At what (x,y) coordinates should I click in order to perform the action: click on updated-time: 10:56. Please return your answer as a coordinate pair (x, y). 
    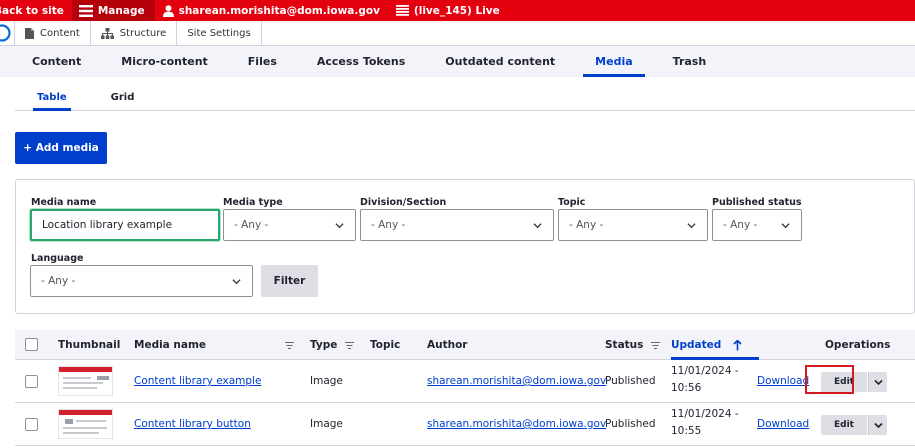
    Looking at the image, I should click on (686, 388).